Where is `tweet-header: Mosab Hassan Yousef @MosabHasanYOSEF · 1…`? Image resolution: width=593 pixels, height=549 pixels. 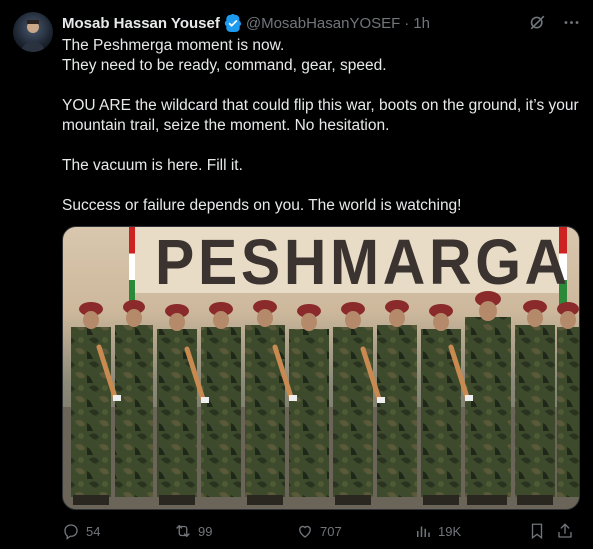
tweet-header: Mosab Hassan Yousef @MosabHasanYOSEF · 1… is located at coordinates (321, 23).